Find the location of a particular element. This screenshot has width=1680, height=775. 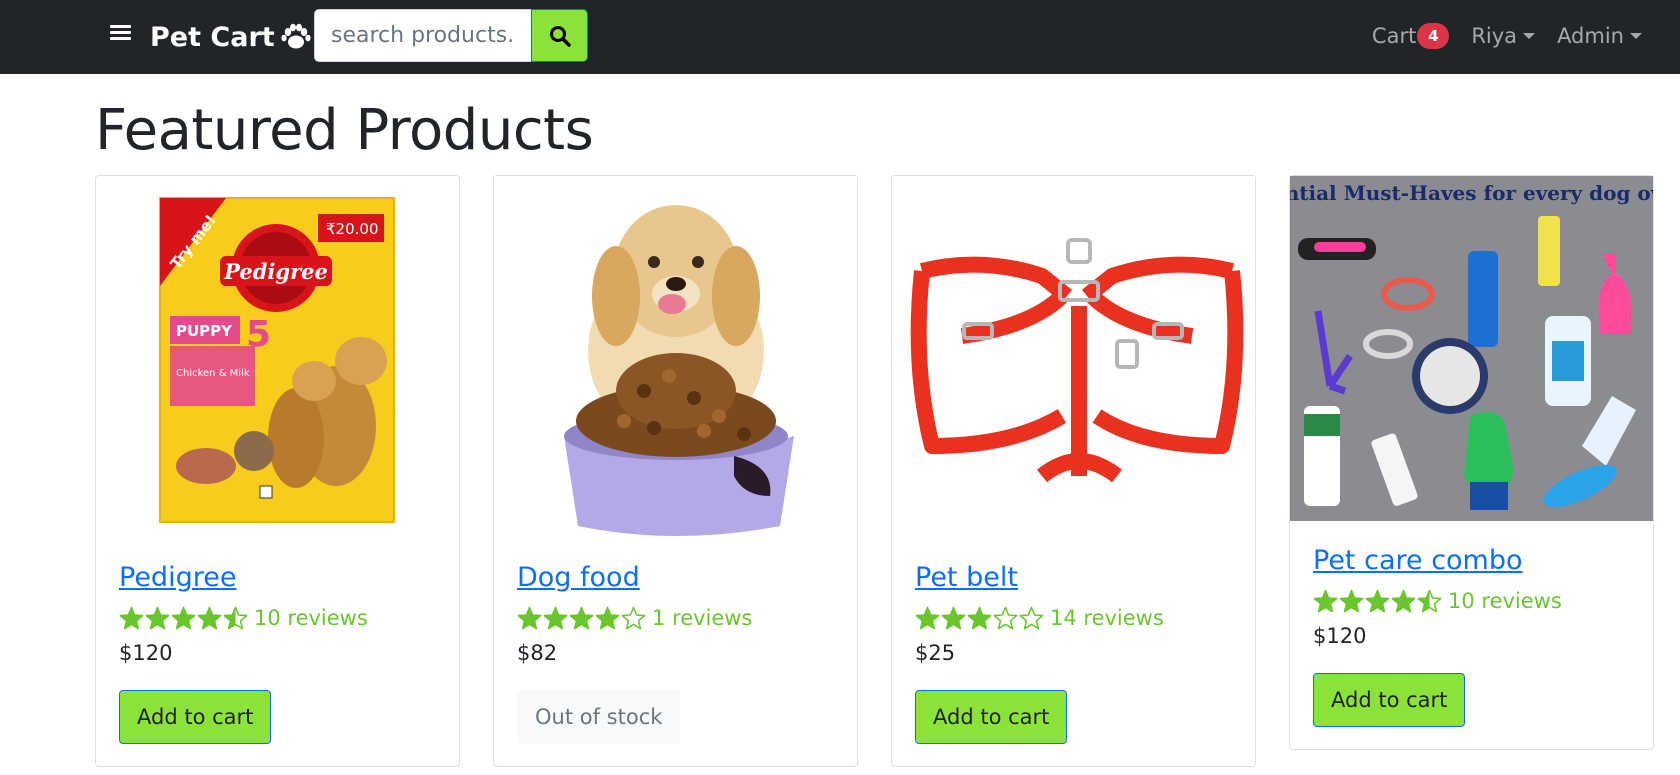

price-tag-text: ₹20.00 is located at coordinates (352, 229).